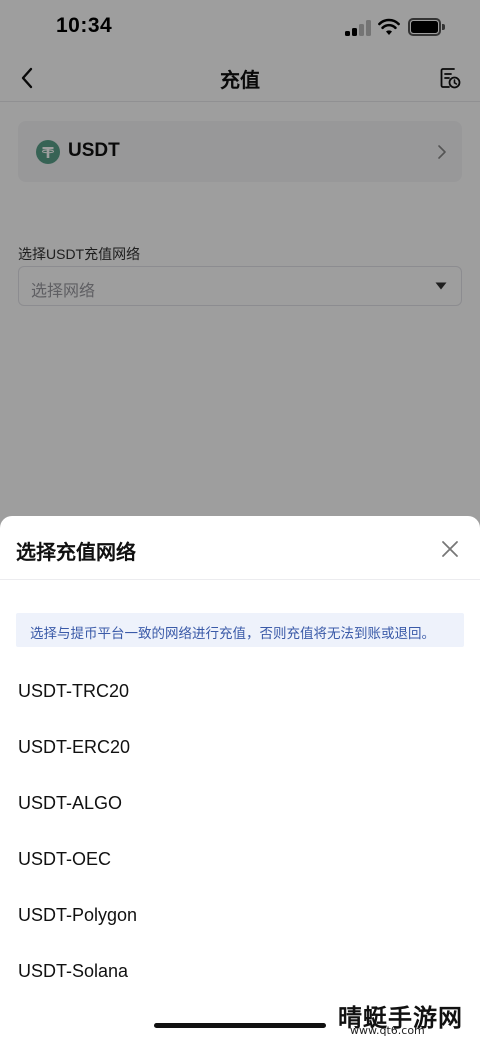 The image size is (480, 1038). Describe the element at coordinates (240, 1025) in the screenshot. I see `home-indicator` at that location.